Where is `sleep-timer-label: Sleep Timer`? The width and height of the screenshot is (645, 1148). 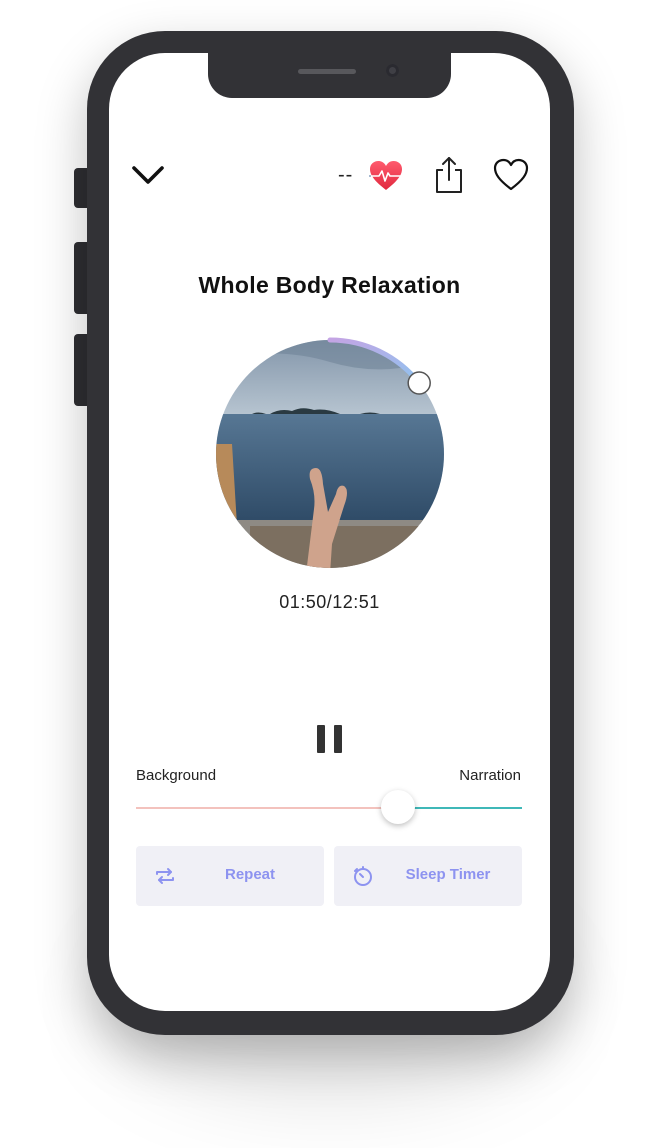
sleep-timer-label: Sleep Timer is located at coordinates (448, 874).